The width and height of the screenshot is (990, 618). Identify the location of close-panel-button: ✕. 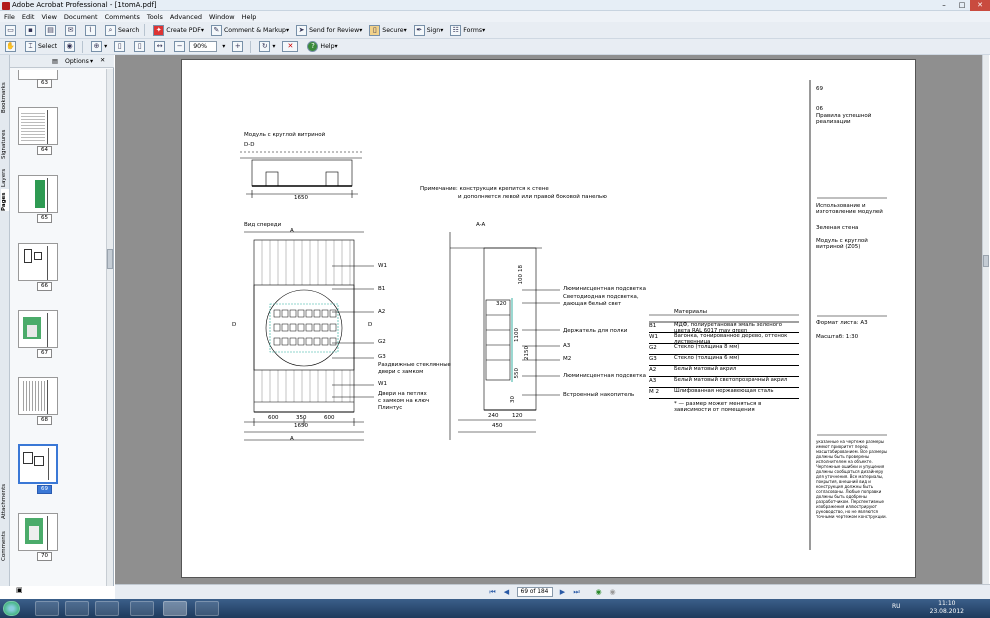
(102, 60).